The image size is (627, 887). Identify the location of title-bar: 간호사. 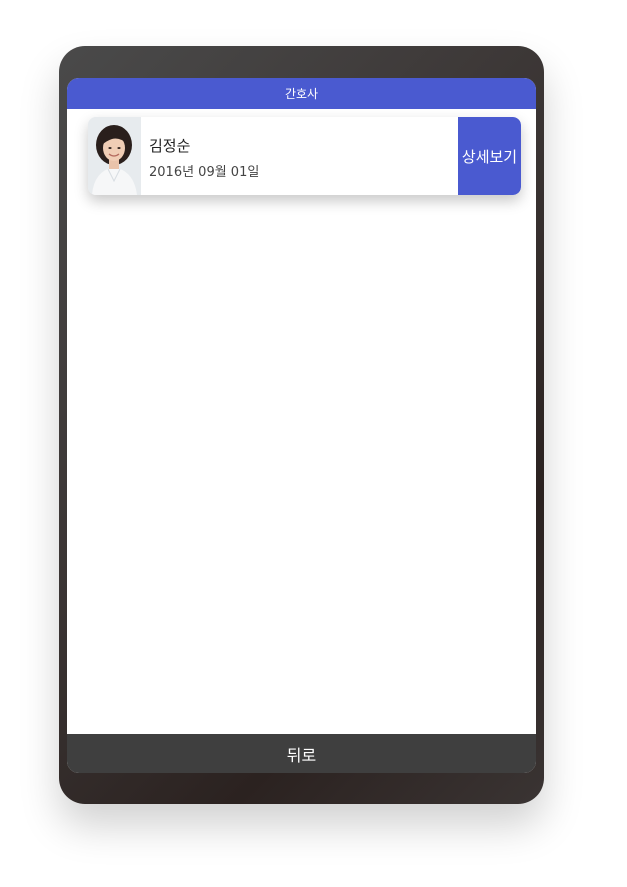
(301, 93).